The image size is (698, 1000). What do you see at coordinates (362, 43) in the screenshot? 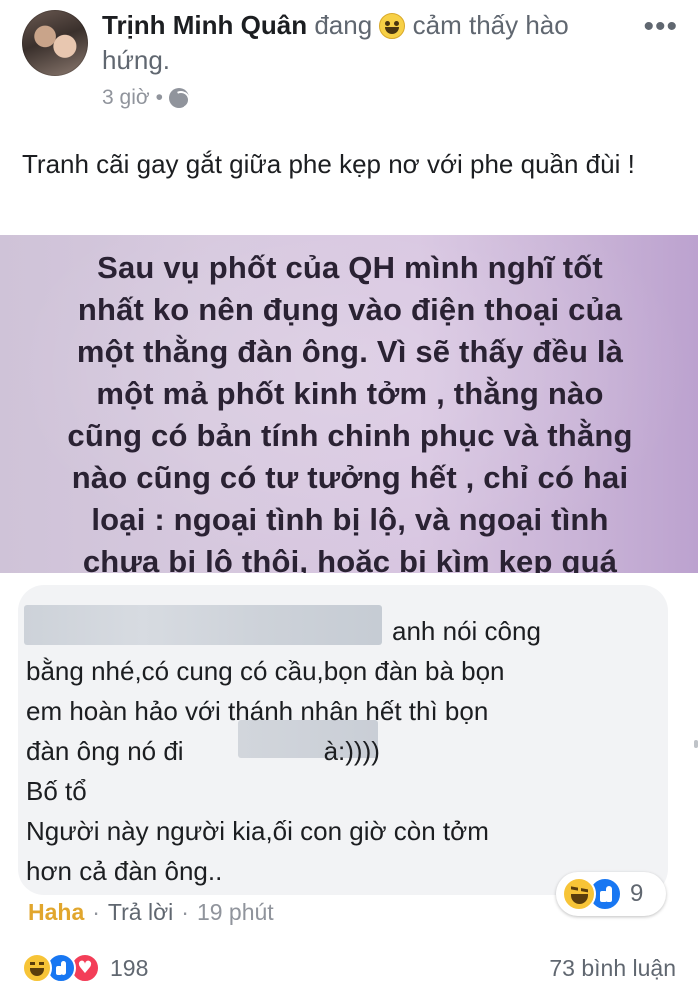
I see `post-header-text: Trịnh Minh Quân đang cảm thấy hào hứng.` at bounding box center [362, 43].